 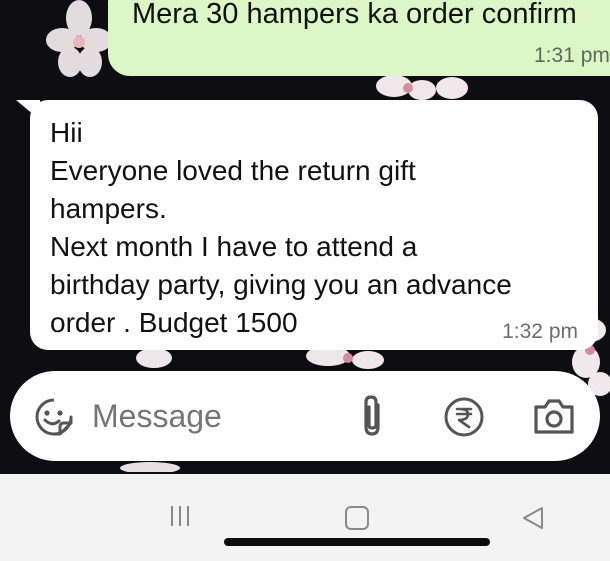 What do you see at coordinates (108, 208) in the screenshot?
I see `message-line: hampers.` at bounding box center [108, 208].